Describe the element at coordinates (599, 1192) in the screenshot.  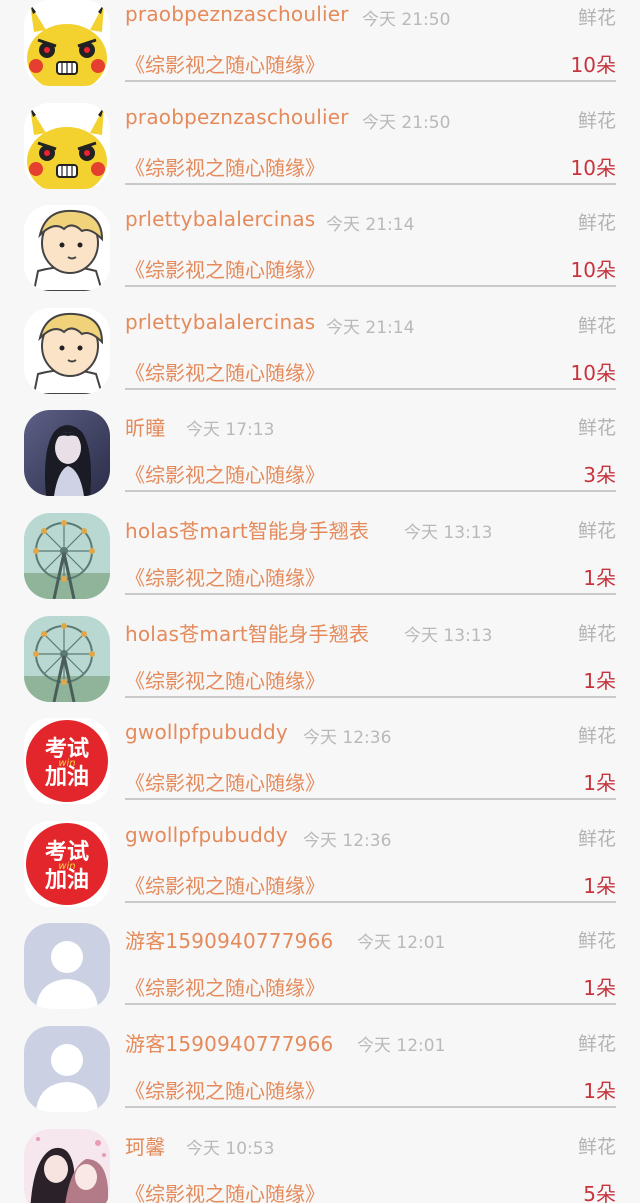
I see `gift-count: 5朵` at that location.